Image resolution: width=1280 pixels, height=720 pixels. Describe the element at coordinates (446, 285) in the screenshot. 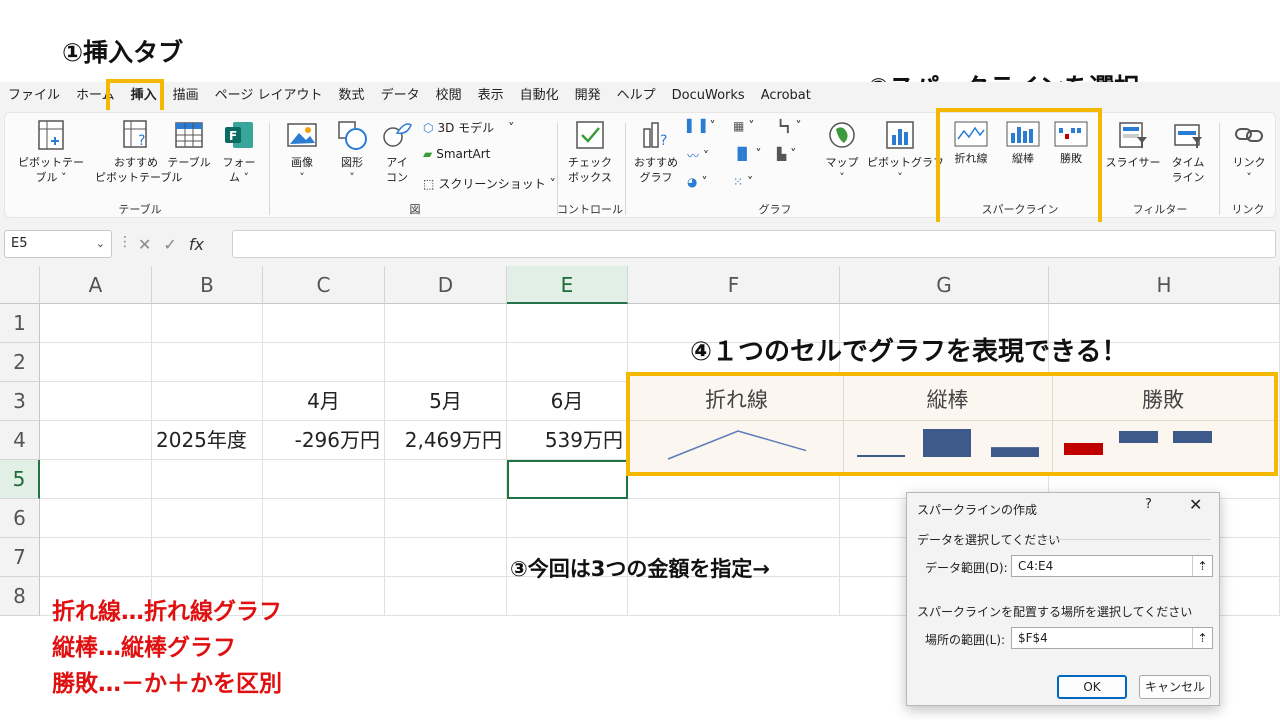

I see `column-header-d: D` at that location.